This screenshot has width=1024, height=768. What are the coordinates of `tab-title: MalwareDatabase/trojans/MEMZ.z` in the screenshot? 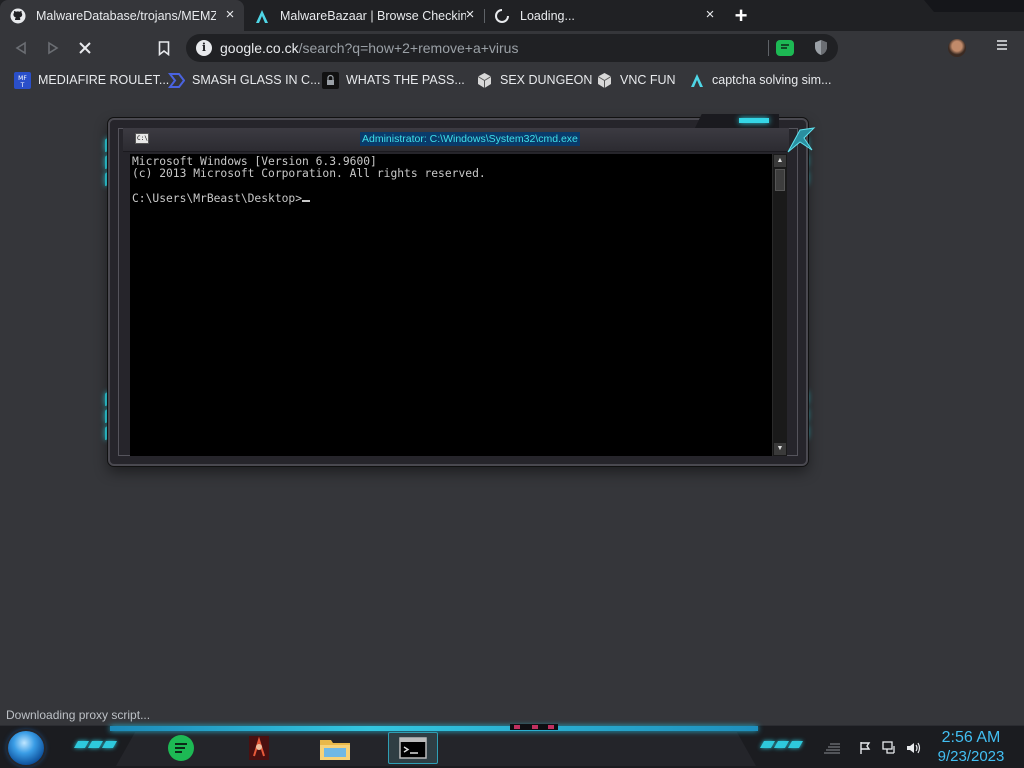 It's located at (126, 15).